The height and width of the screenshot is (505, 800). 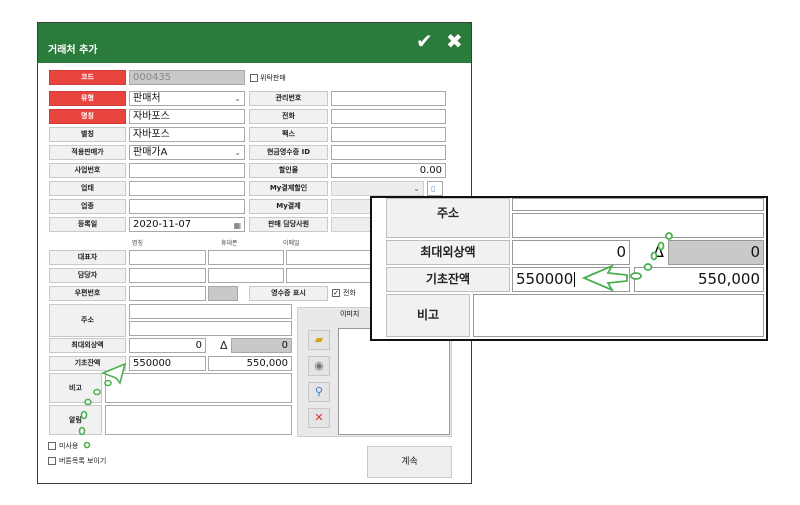 What do you see at coordinates (187, 188) in the screenshot?
I see `biz-type-field` at bounding box center [187, 188].